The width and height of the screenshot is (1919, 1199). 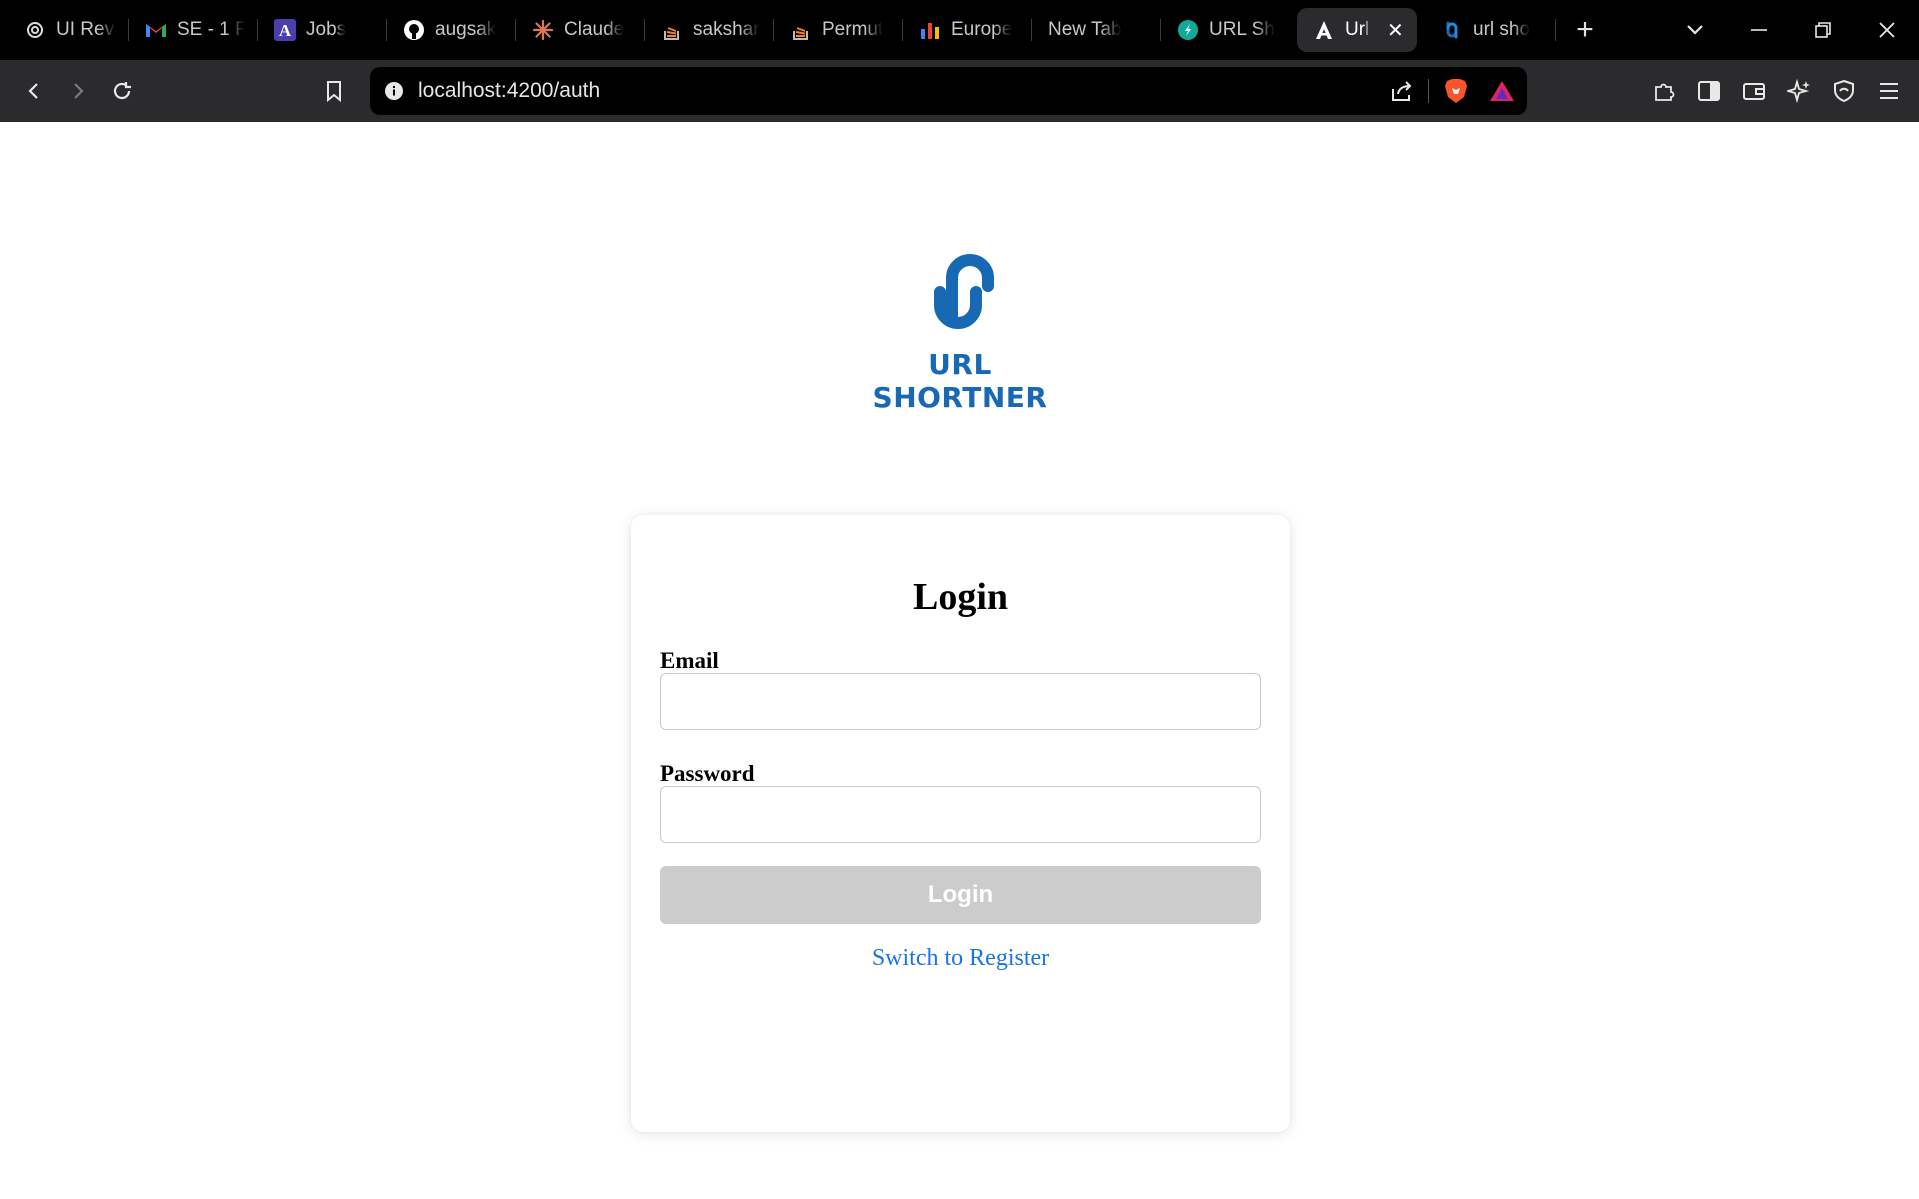 What do you see at coordinates (334, 91) in the screenshot?
I see `bookmark-button` at bounding box center [334, 91].